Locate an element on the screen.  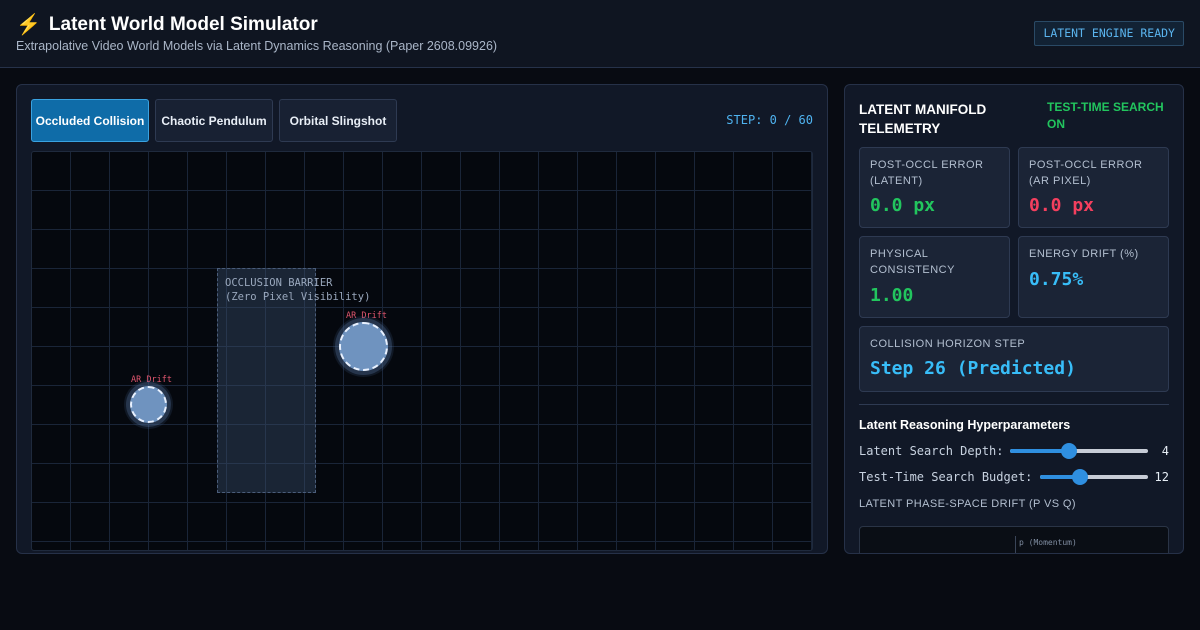
step-counter: STEP: 0 / 60 is located at coordinates (769, 120).